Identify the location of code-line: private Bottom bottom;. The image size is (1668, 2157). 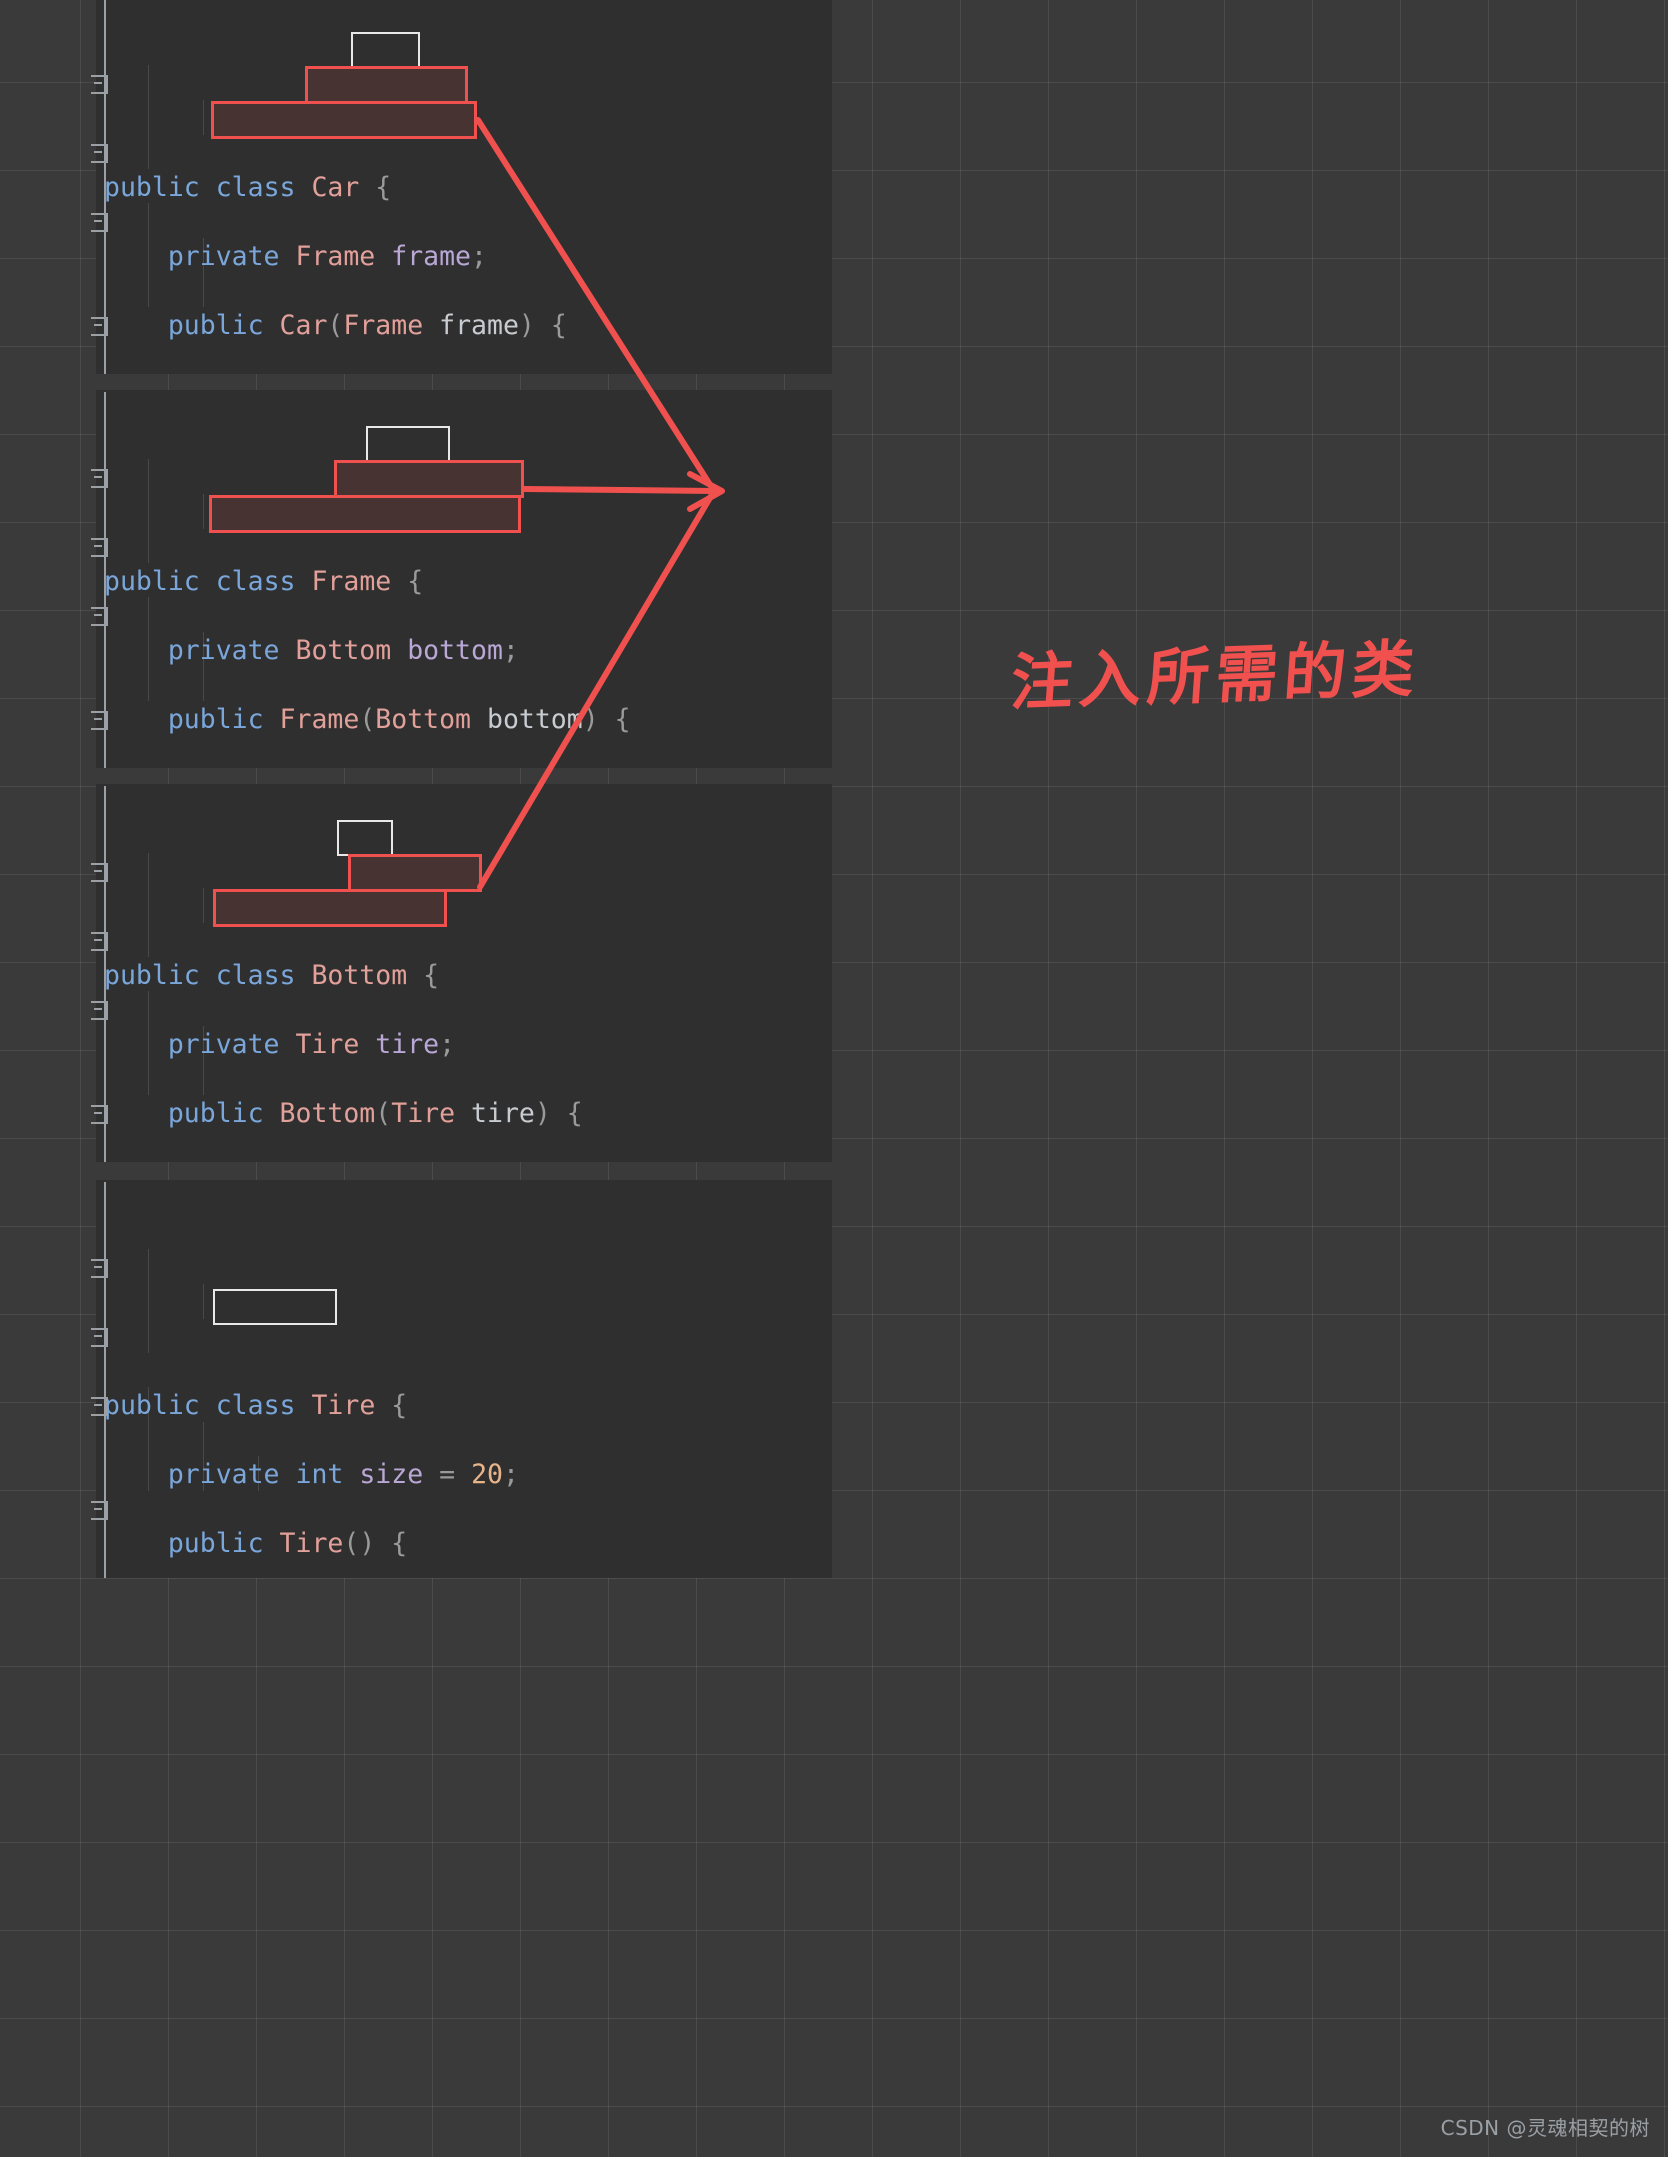
(343, 650).